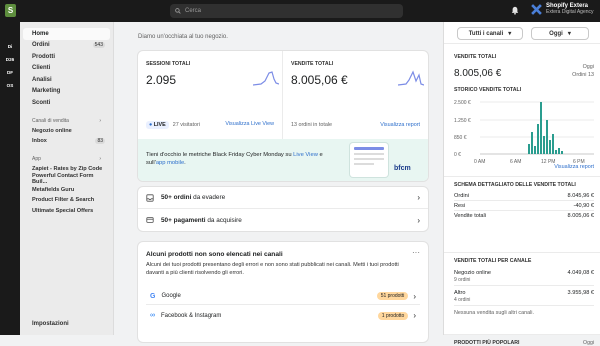 The image size is (600, 346). What do you see at coordinates (66, 80) in the screenshot?
I see `sidebar-item-analytics: Analisi` at bounding box center [66, 80].